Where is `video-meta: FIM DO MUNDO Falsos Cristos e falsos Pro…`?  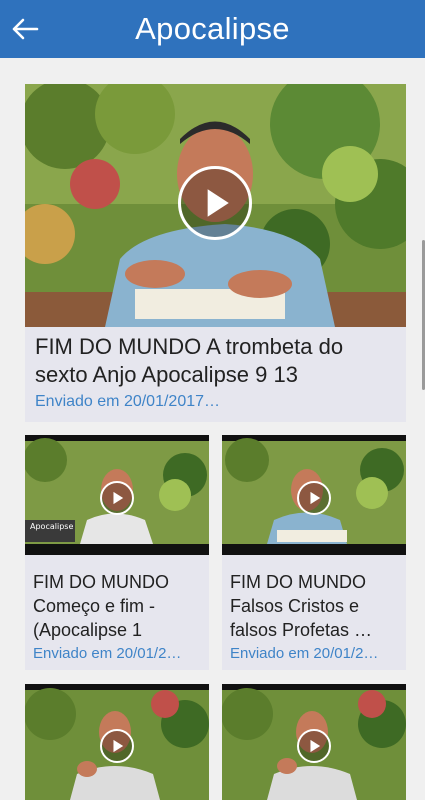
video-meta: FIM DO MUNDO Falsos Cristos e falsos Pro… is located at coordinates (314, 617).